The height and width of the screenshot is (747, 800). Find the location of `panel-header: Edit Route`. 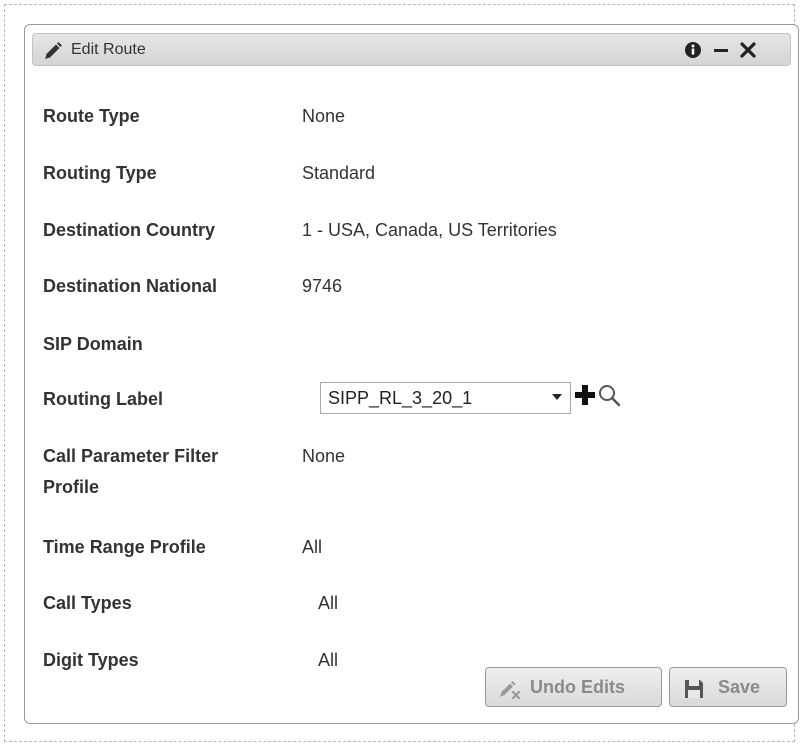

panel-header: Edit Route is located at coordinates (411, 49).